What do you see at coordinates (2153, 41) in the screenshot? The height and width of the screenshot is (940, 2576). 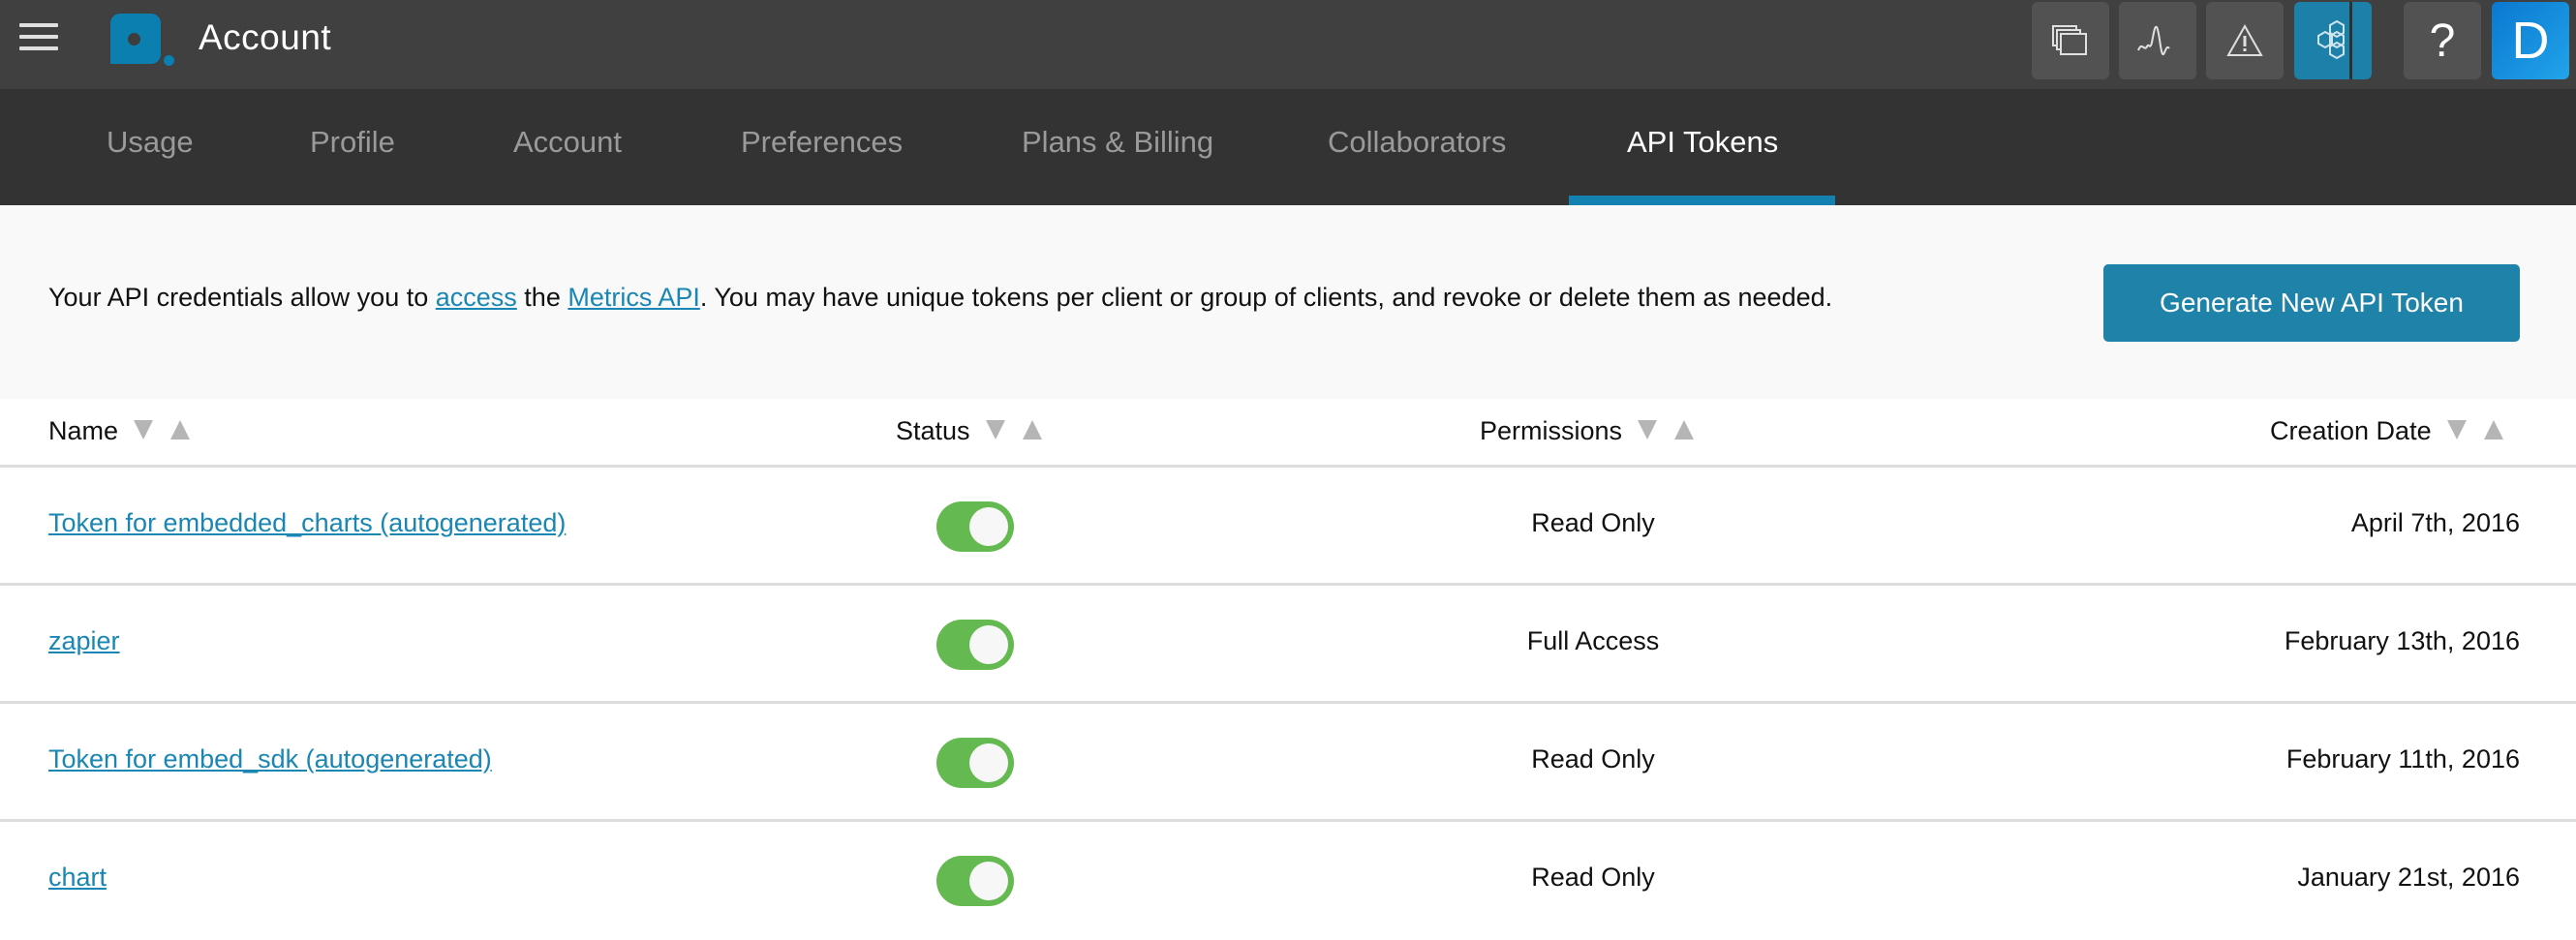 I see `metrics-icon` at bounding box center [2153, 41].